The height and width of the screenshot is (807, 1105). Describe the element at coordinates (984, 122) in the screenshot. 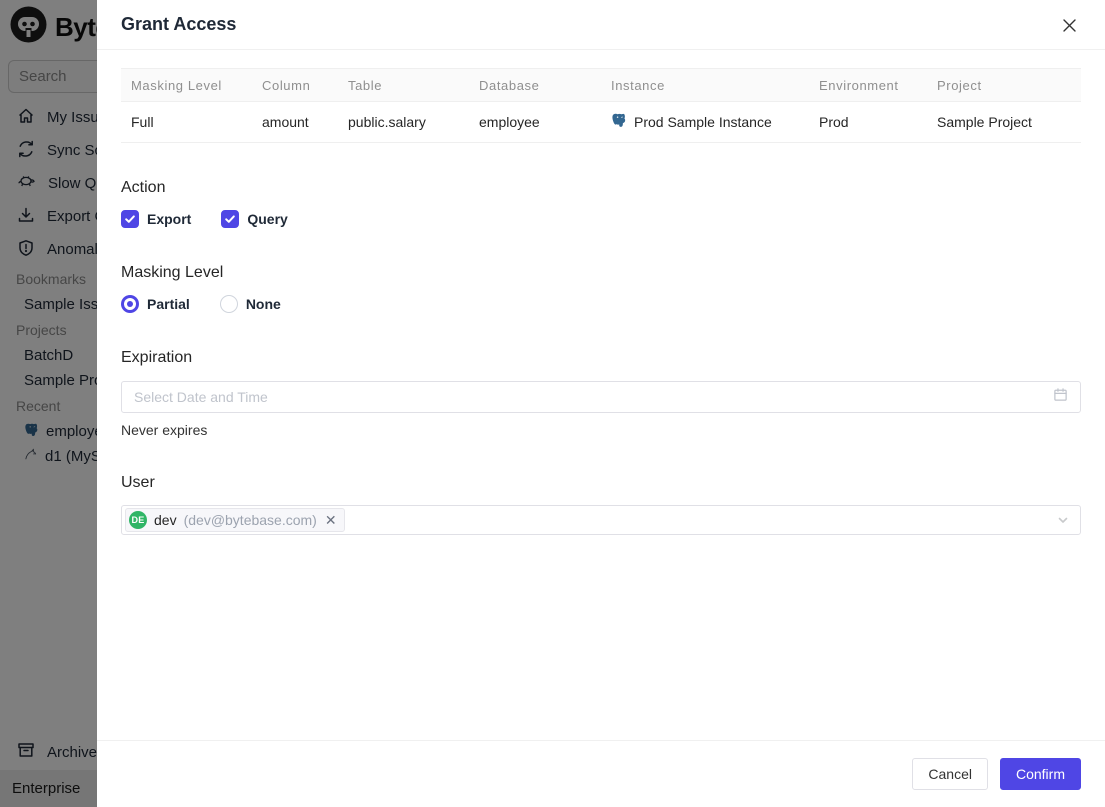

I see `project-cell: Sample Project` at that location.